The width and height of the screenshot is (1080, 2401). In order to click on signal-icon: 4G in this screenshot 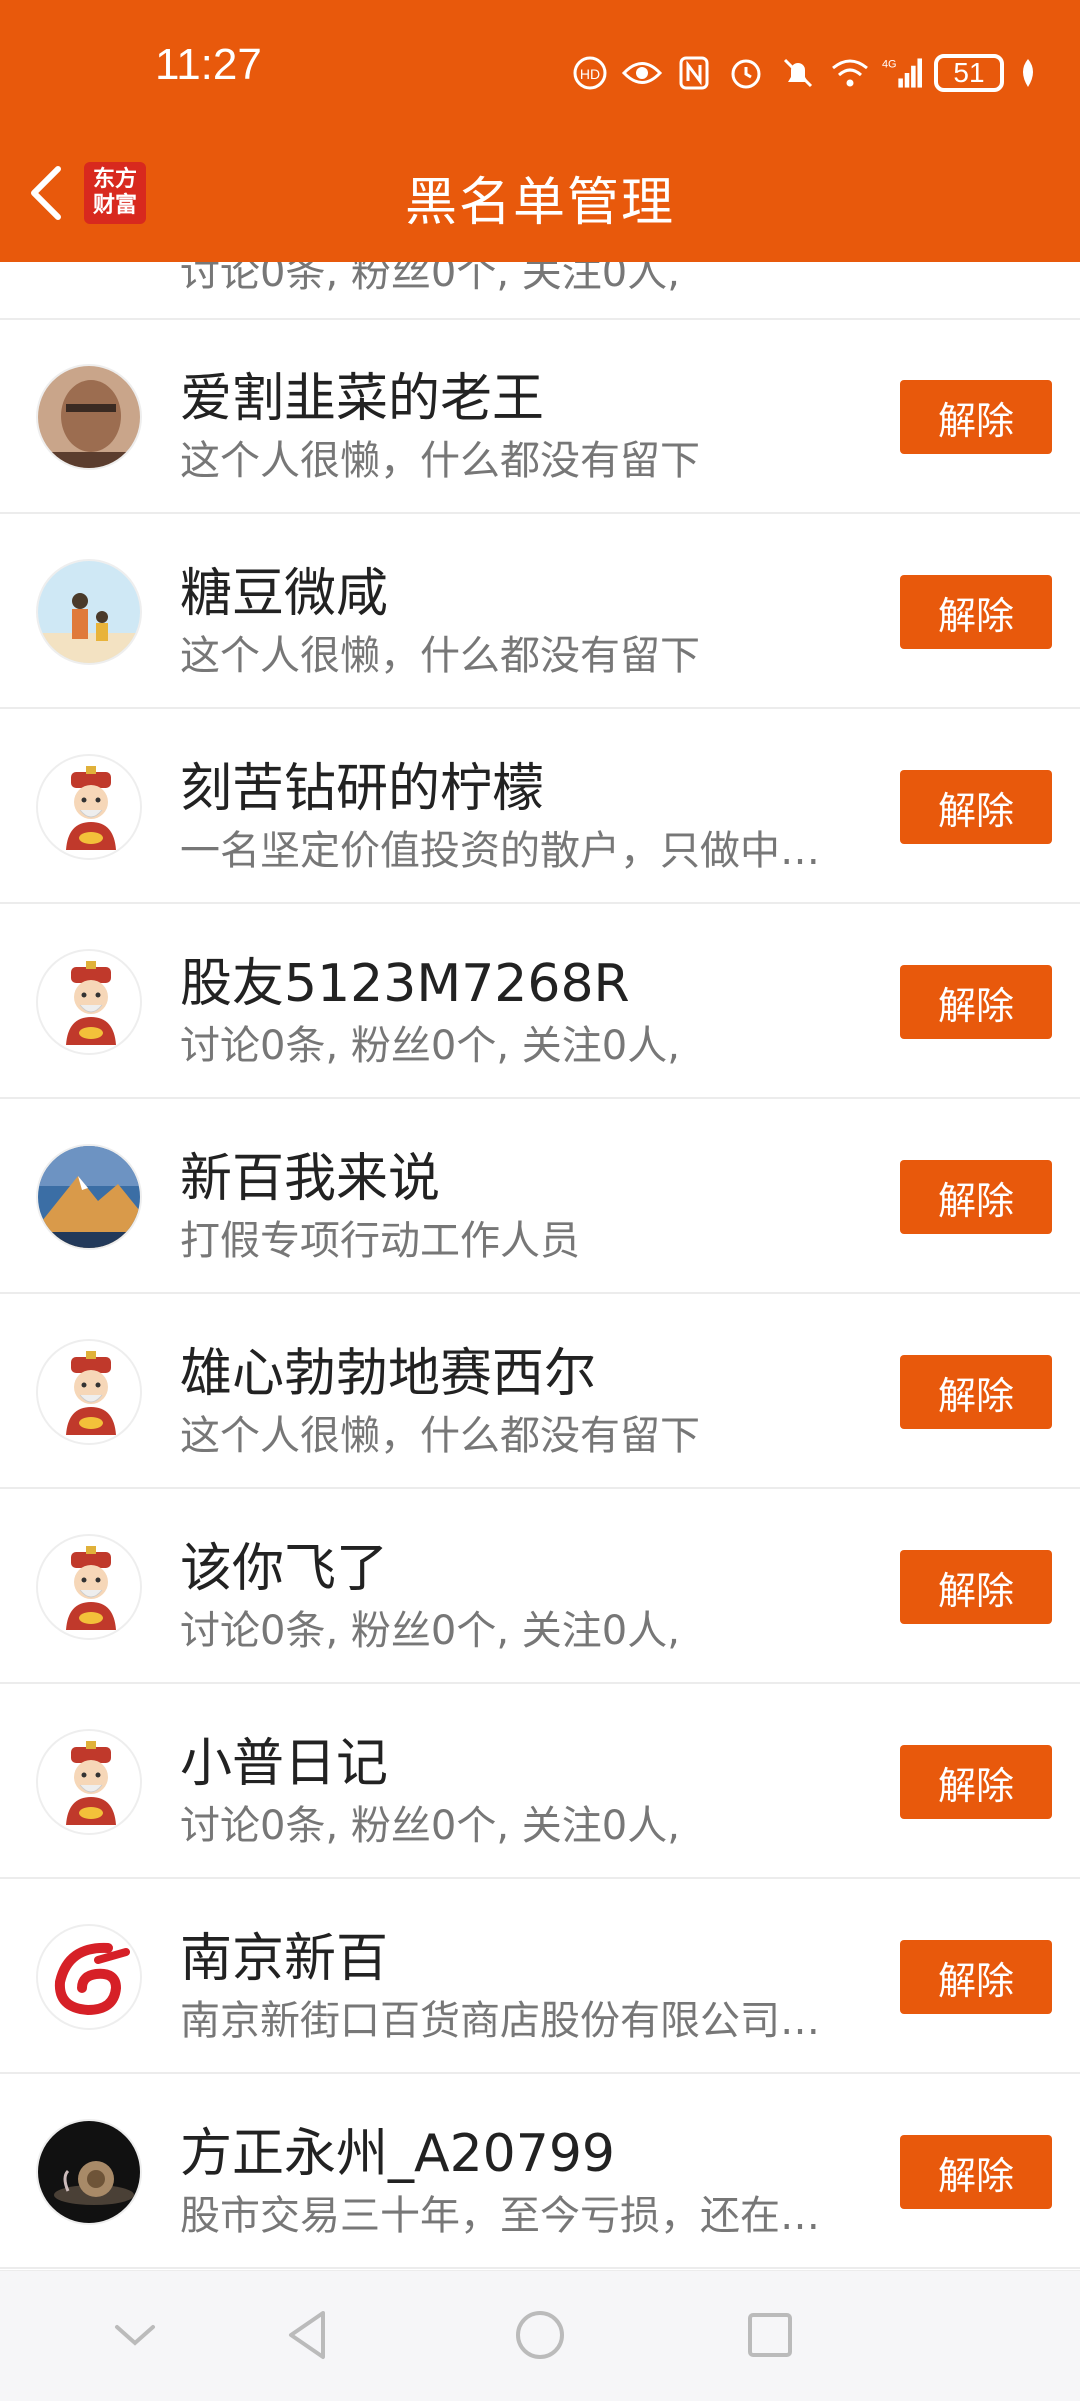, I will do `click(902, 73)`.